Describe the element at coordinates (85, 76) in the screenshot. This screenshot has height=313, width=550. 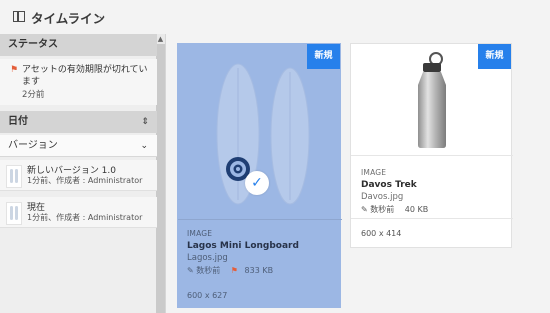
I see `status-text: アセットの有効期限が切れています` at that location.